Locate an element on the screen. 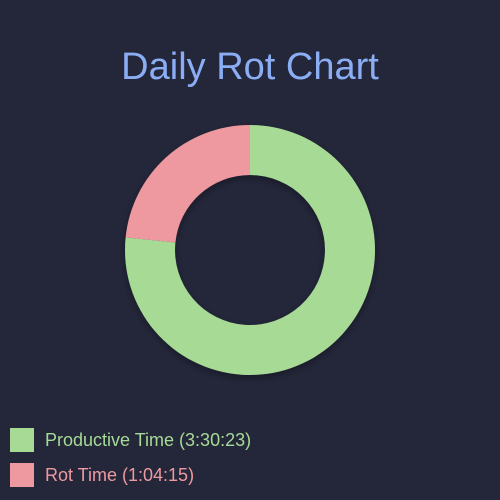 This screenshot has height=500, width=500. slice-rot is located at coordinates (187, 184).